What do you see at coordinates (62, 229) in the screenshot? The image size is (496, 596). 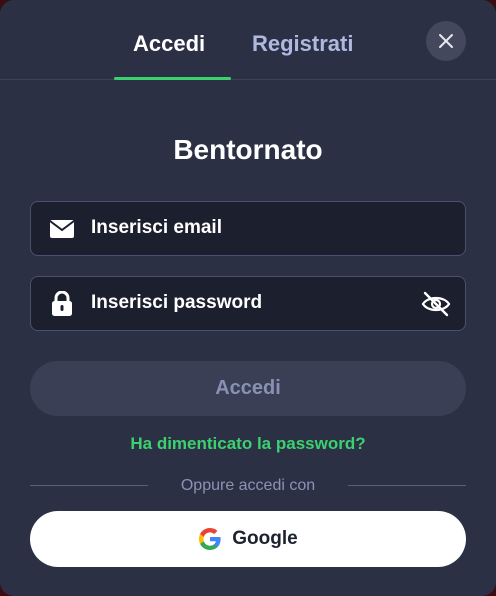 I see `envelope-icon` at bounding box center [62, 229].